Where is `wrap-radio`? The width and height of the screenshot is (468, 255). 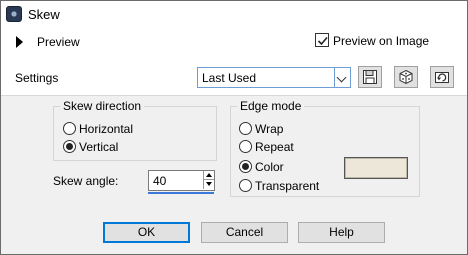
wrap-radio is located at coordinates (245, 128).